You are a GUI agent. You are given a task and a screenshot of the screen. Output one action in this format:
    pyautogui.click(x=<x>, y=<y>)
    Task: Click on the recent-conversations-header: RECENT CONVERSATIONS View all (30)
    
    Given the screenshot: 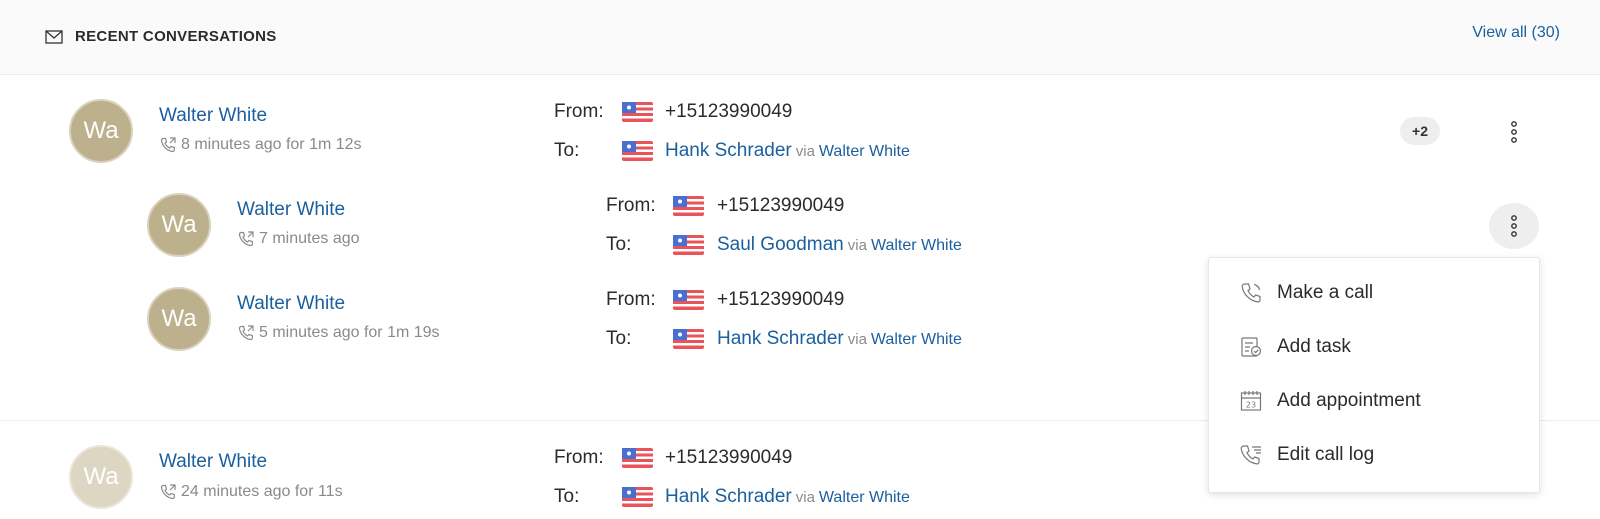 What is the action you would take?
    pyautogui.click(x=800, y=37)
    